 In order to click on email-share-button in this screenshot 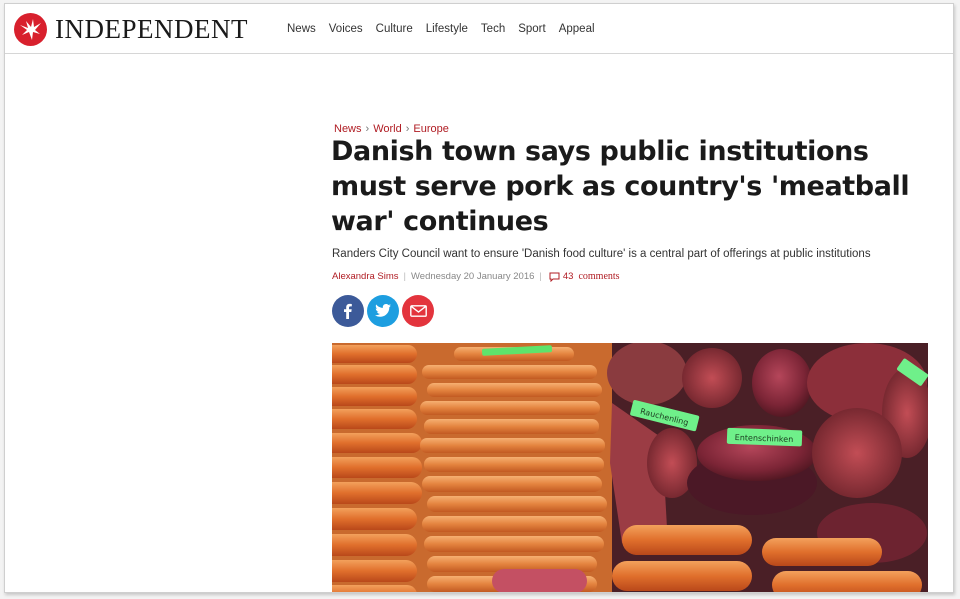, I will do `click(418, 311)`.